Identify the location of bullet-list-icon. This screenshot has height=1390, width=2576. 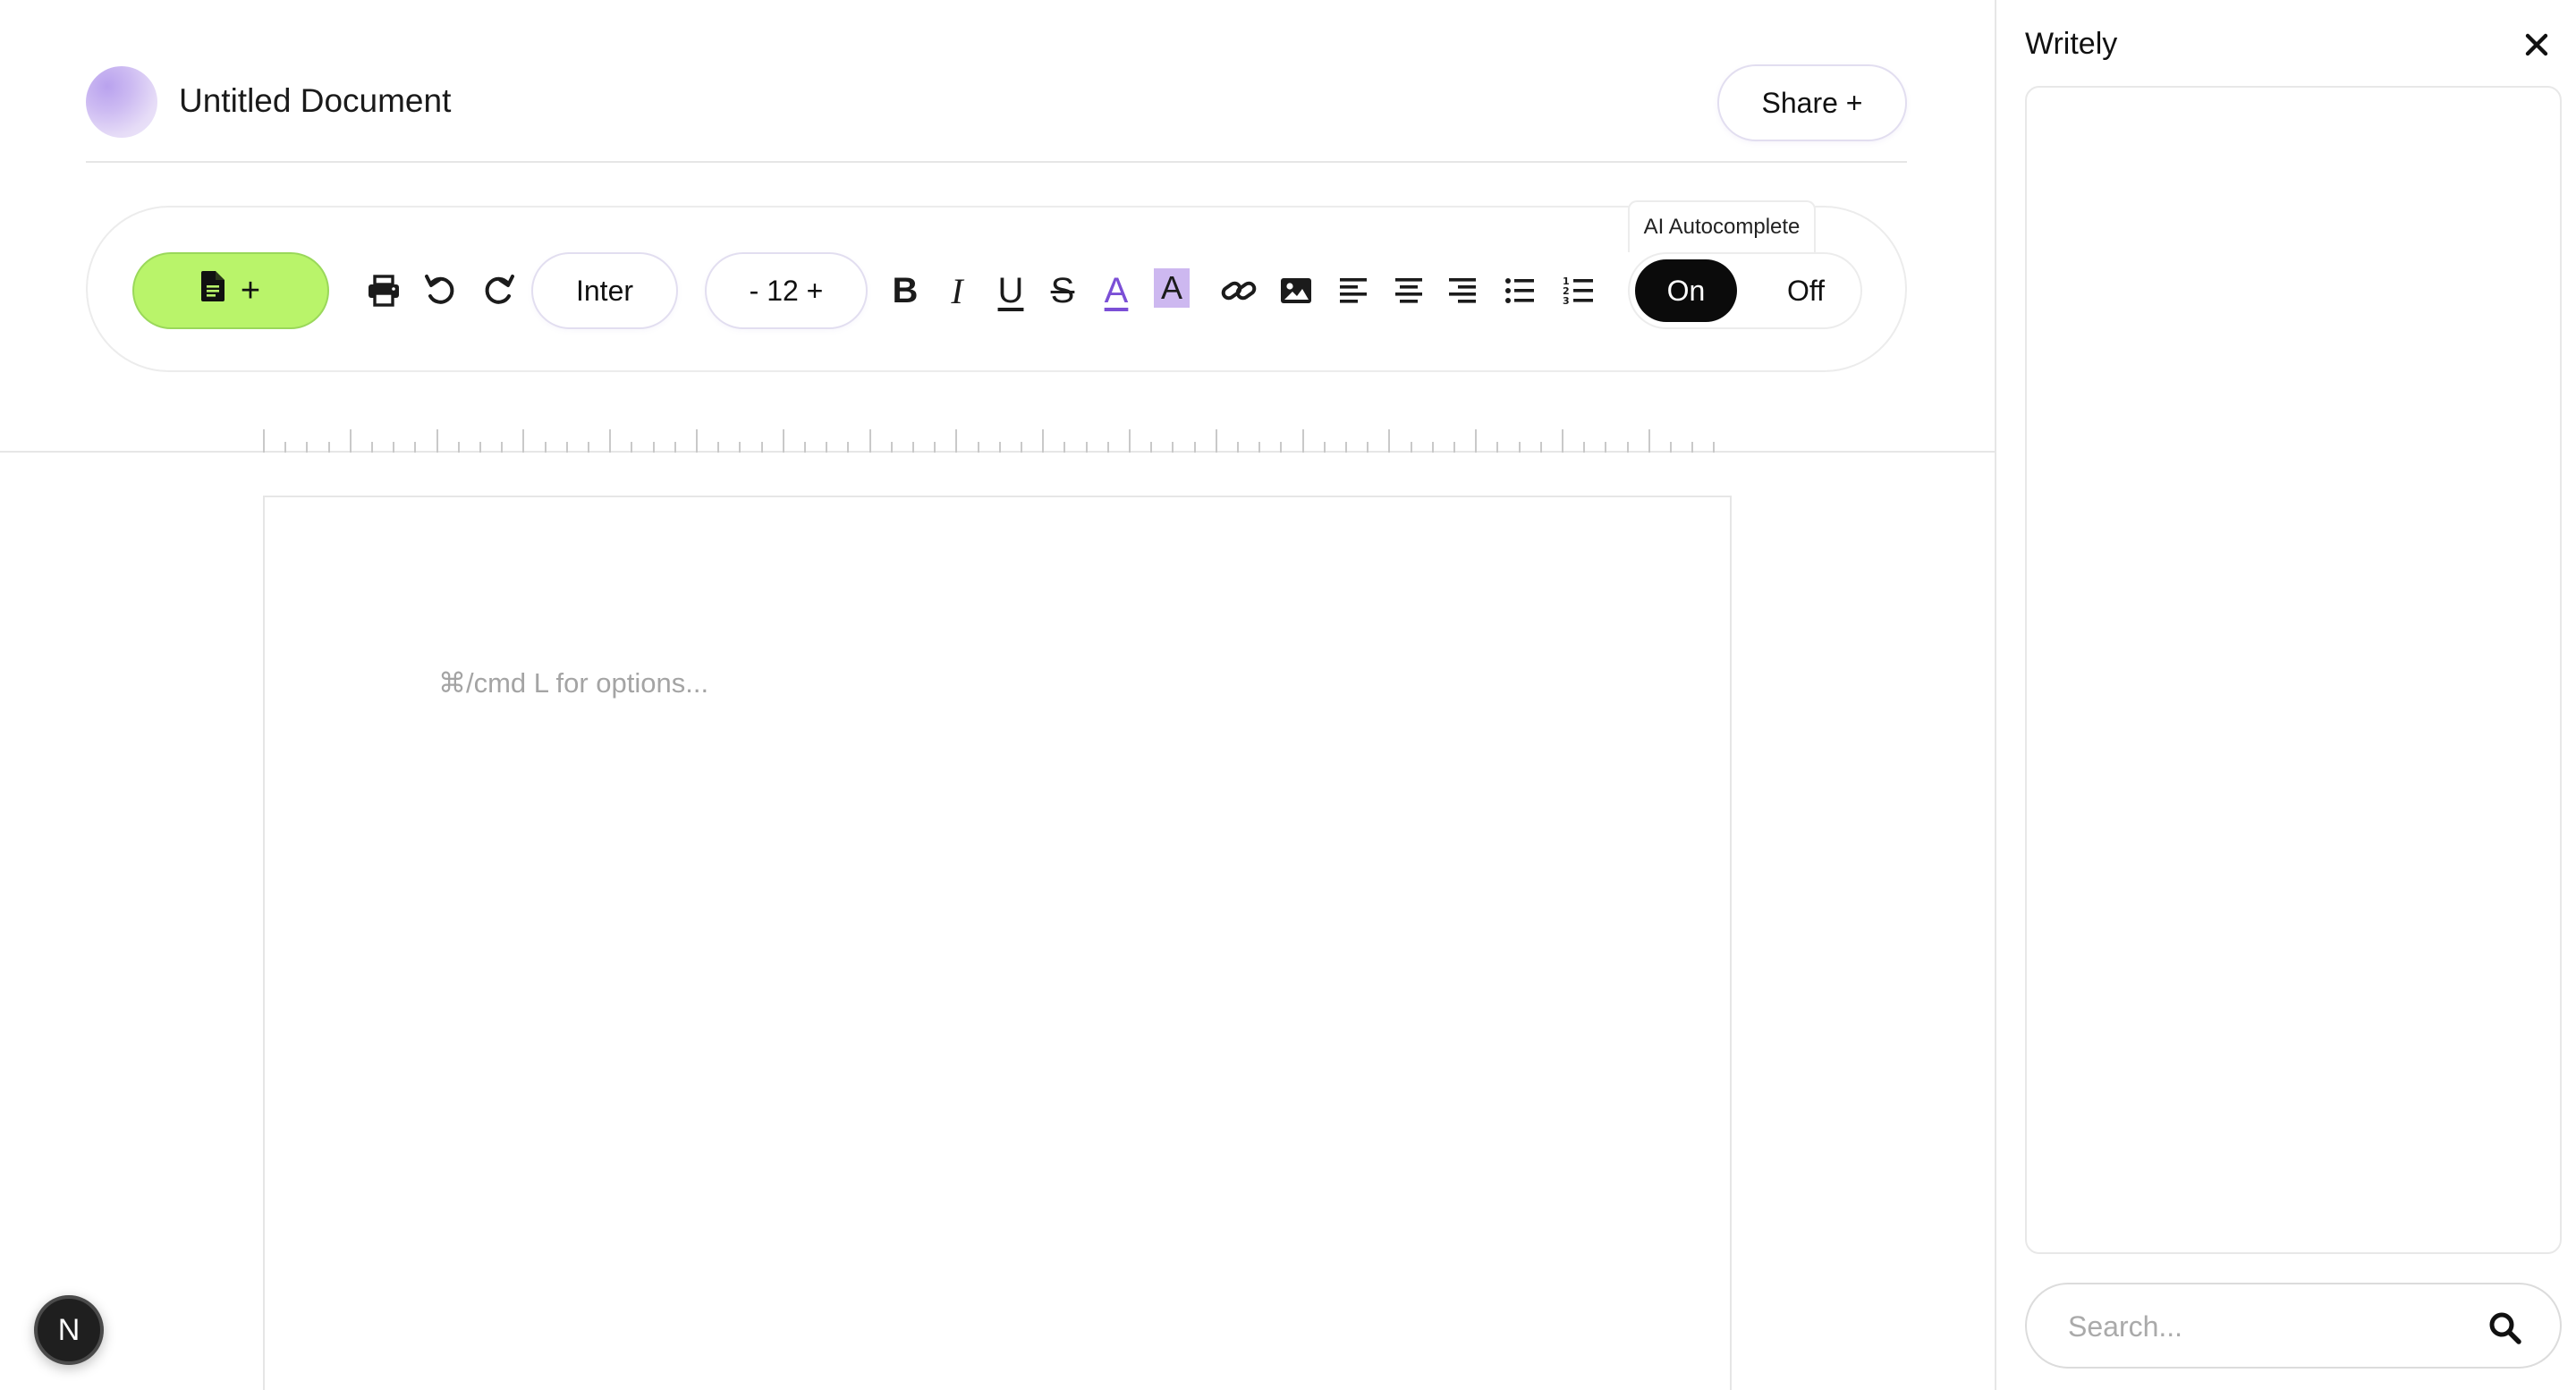
(1519, 290).